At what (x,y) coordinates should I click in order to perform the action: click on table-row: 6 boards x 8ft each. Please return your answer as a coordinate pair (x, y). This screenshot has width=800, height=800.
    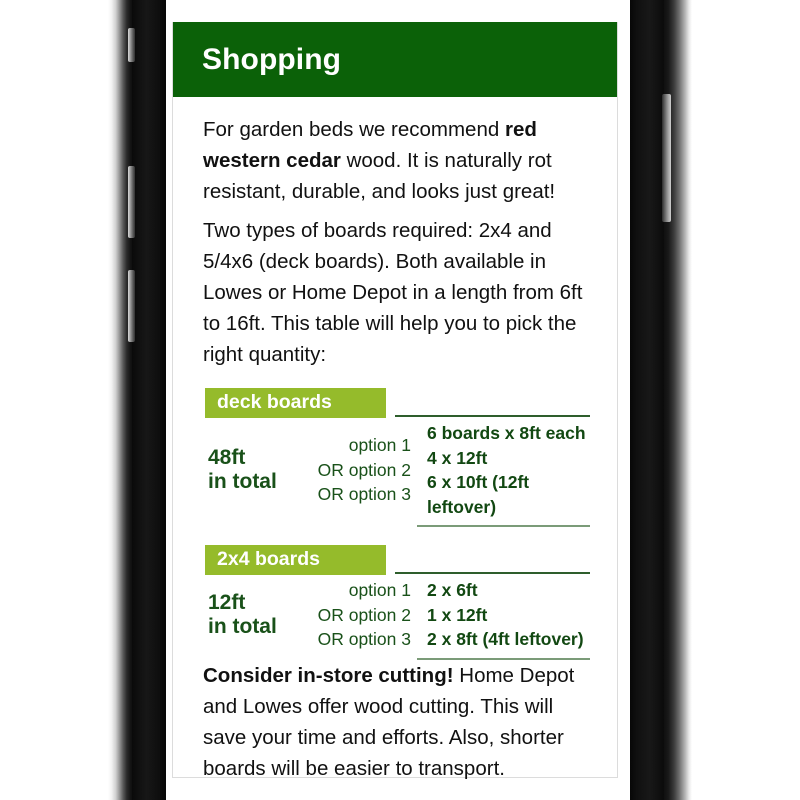
    Looking at the image, I should click on (506, 433).